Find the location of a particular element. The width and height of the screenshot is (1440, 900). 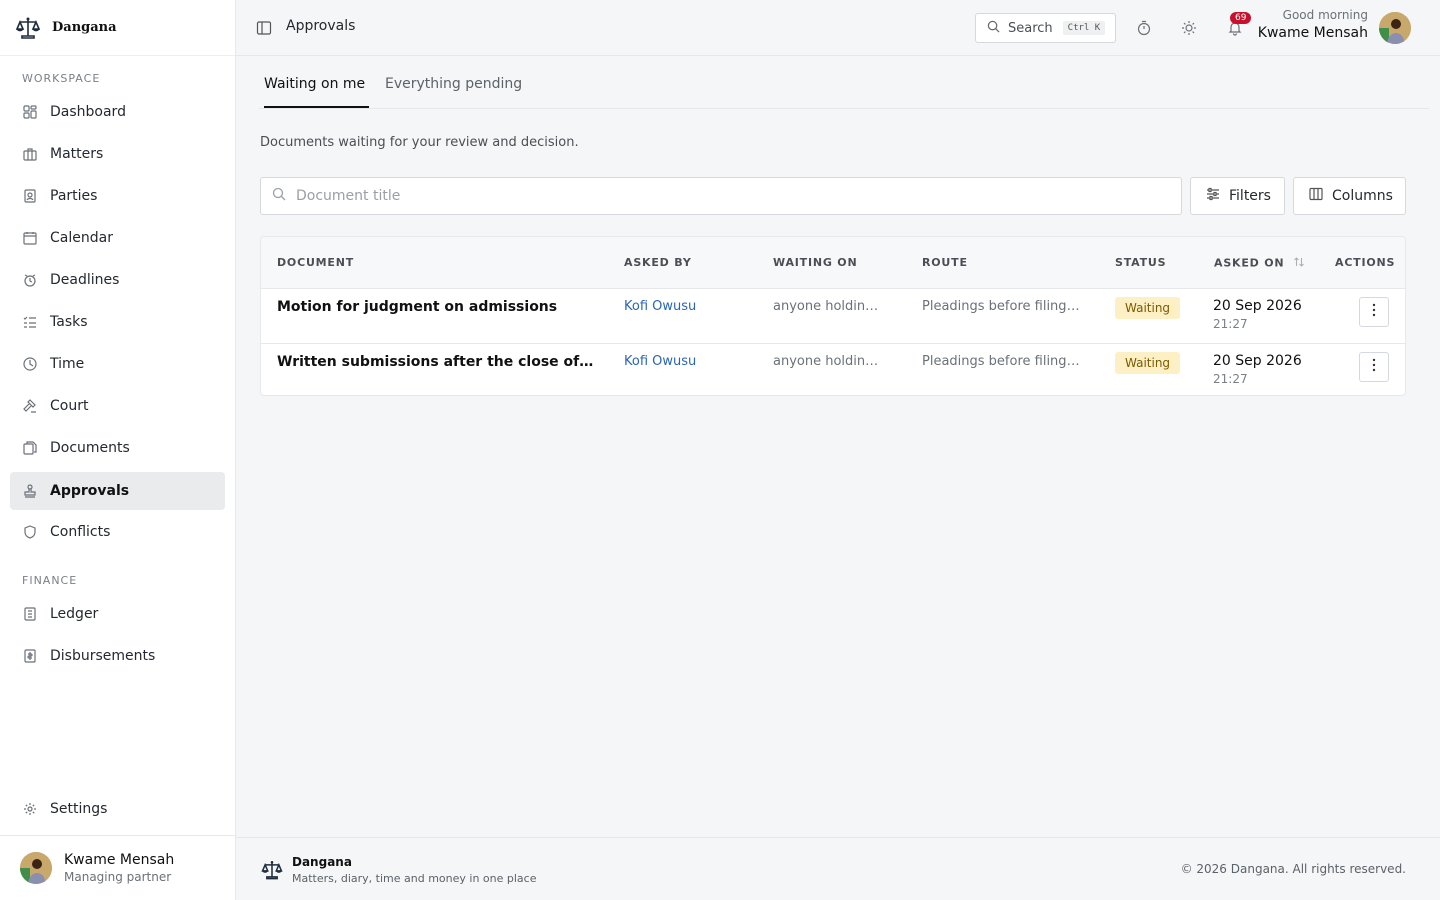

document-title-input is located at coordinates (726, 196).